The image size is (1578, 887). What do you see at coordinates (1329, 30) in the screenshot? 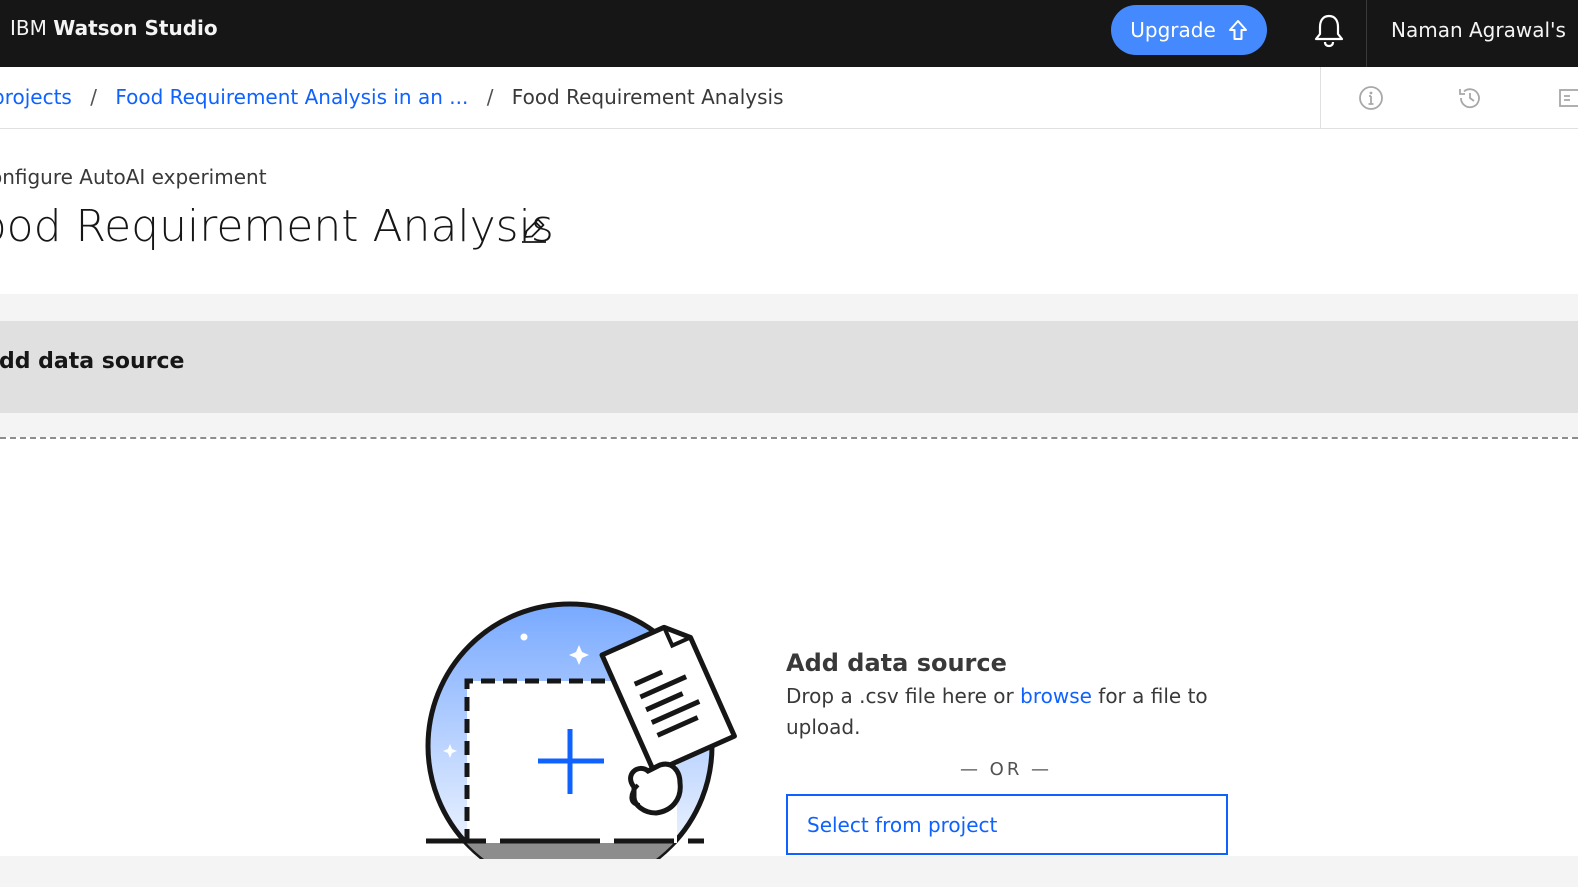
I see `bell-icon` at bounding box center [1329, 30].